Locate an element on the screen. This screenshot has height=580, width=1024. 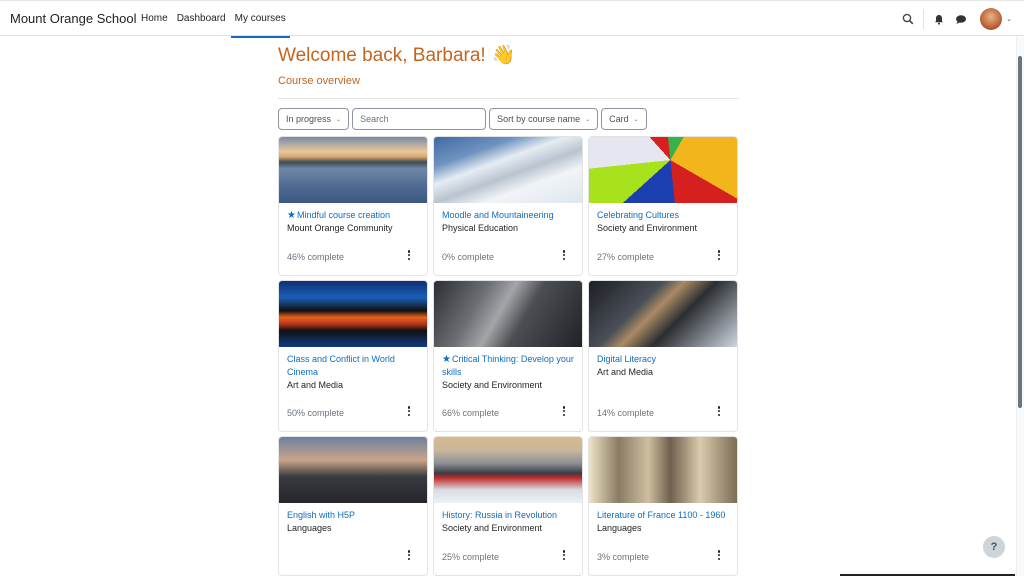
status-filter-dropdown: In progress ⌄ is located at coordinates (314, 119).